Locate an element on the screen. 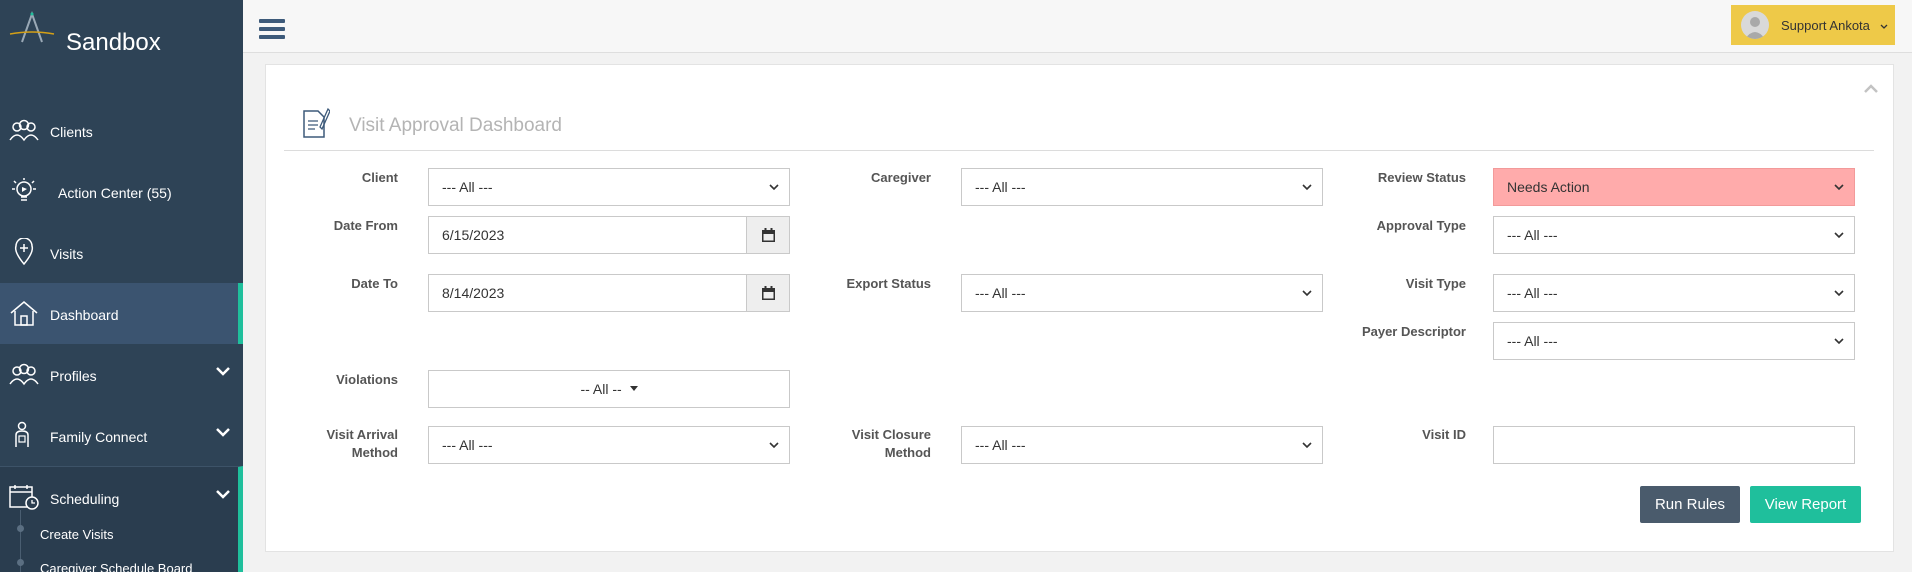 The width and height of the screenshot is (1912, 572). visit-type-select: --- All --- is located at coordinates (1674, 293).